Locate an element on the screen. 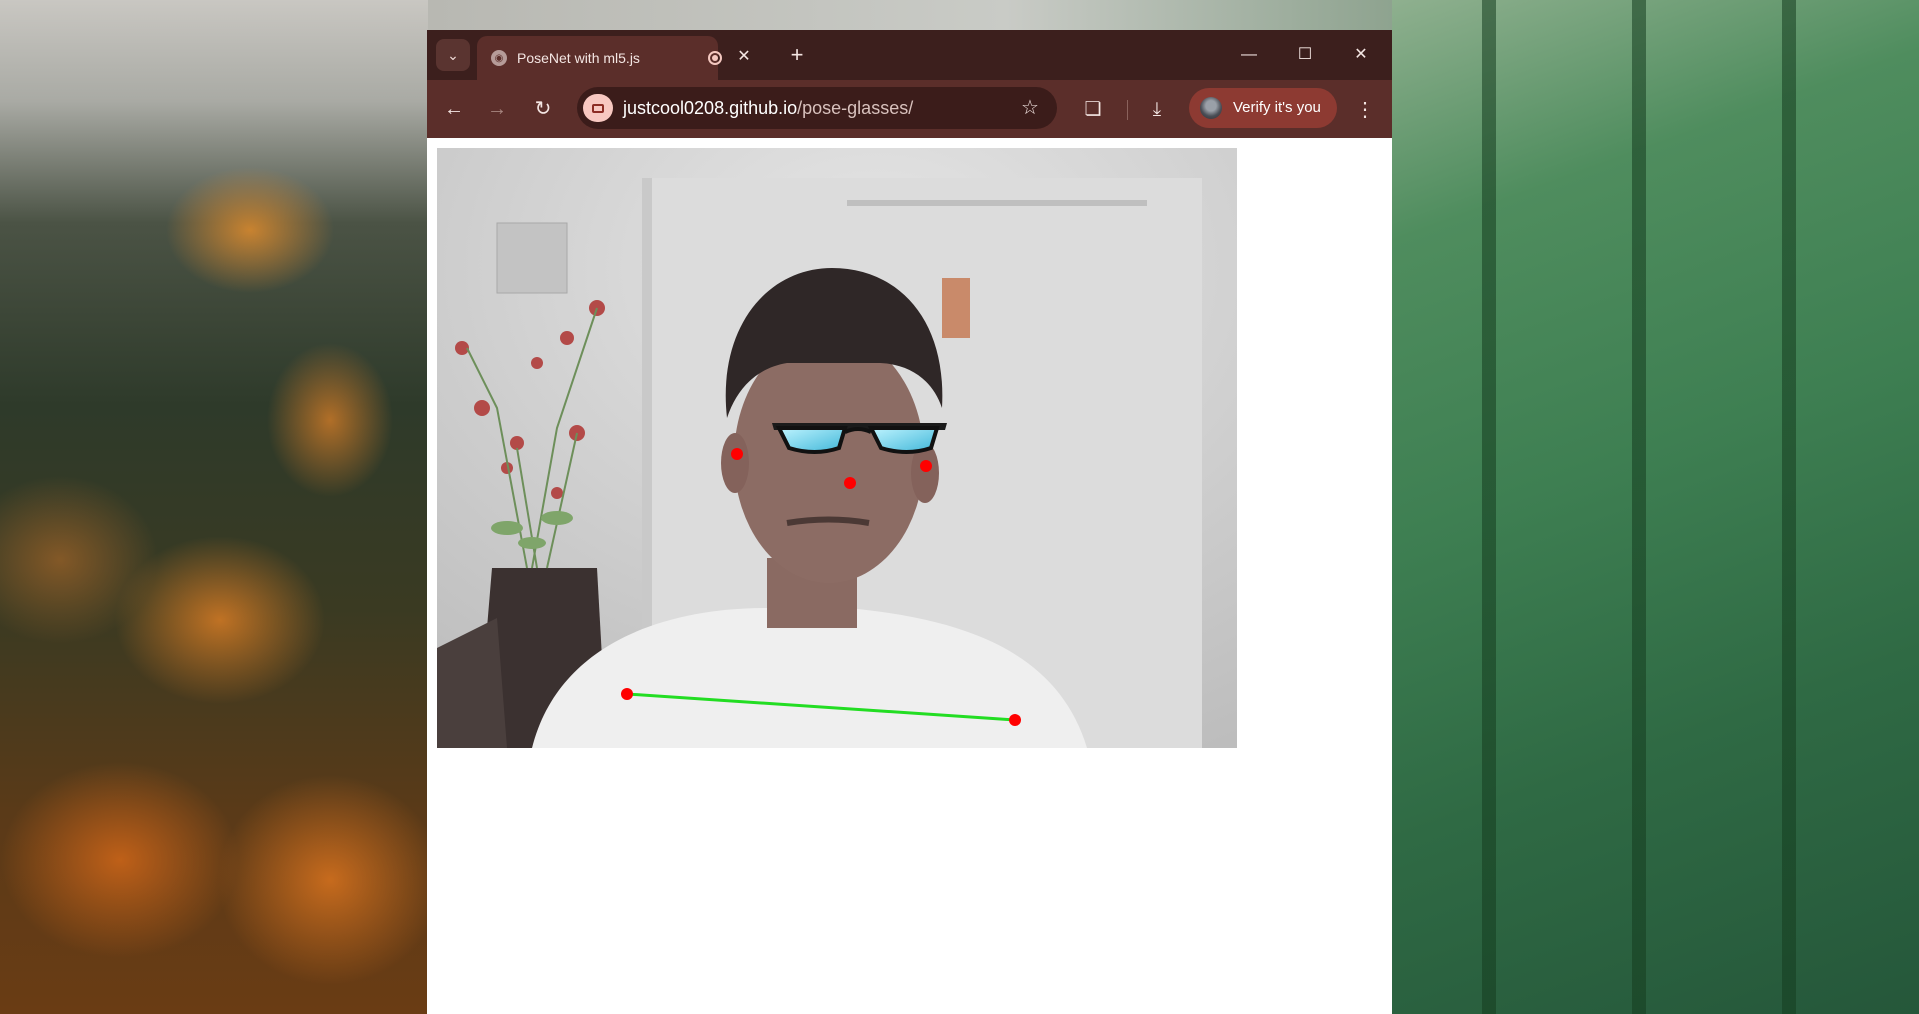 Image resolution: width=1919 pixels, height=1014 pixels. keypoint-right-shoulder is located at coordinates (1015, 720).